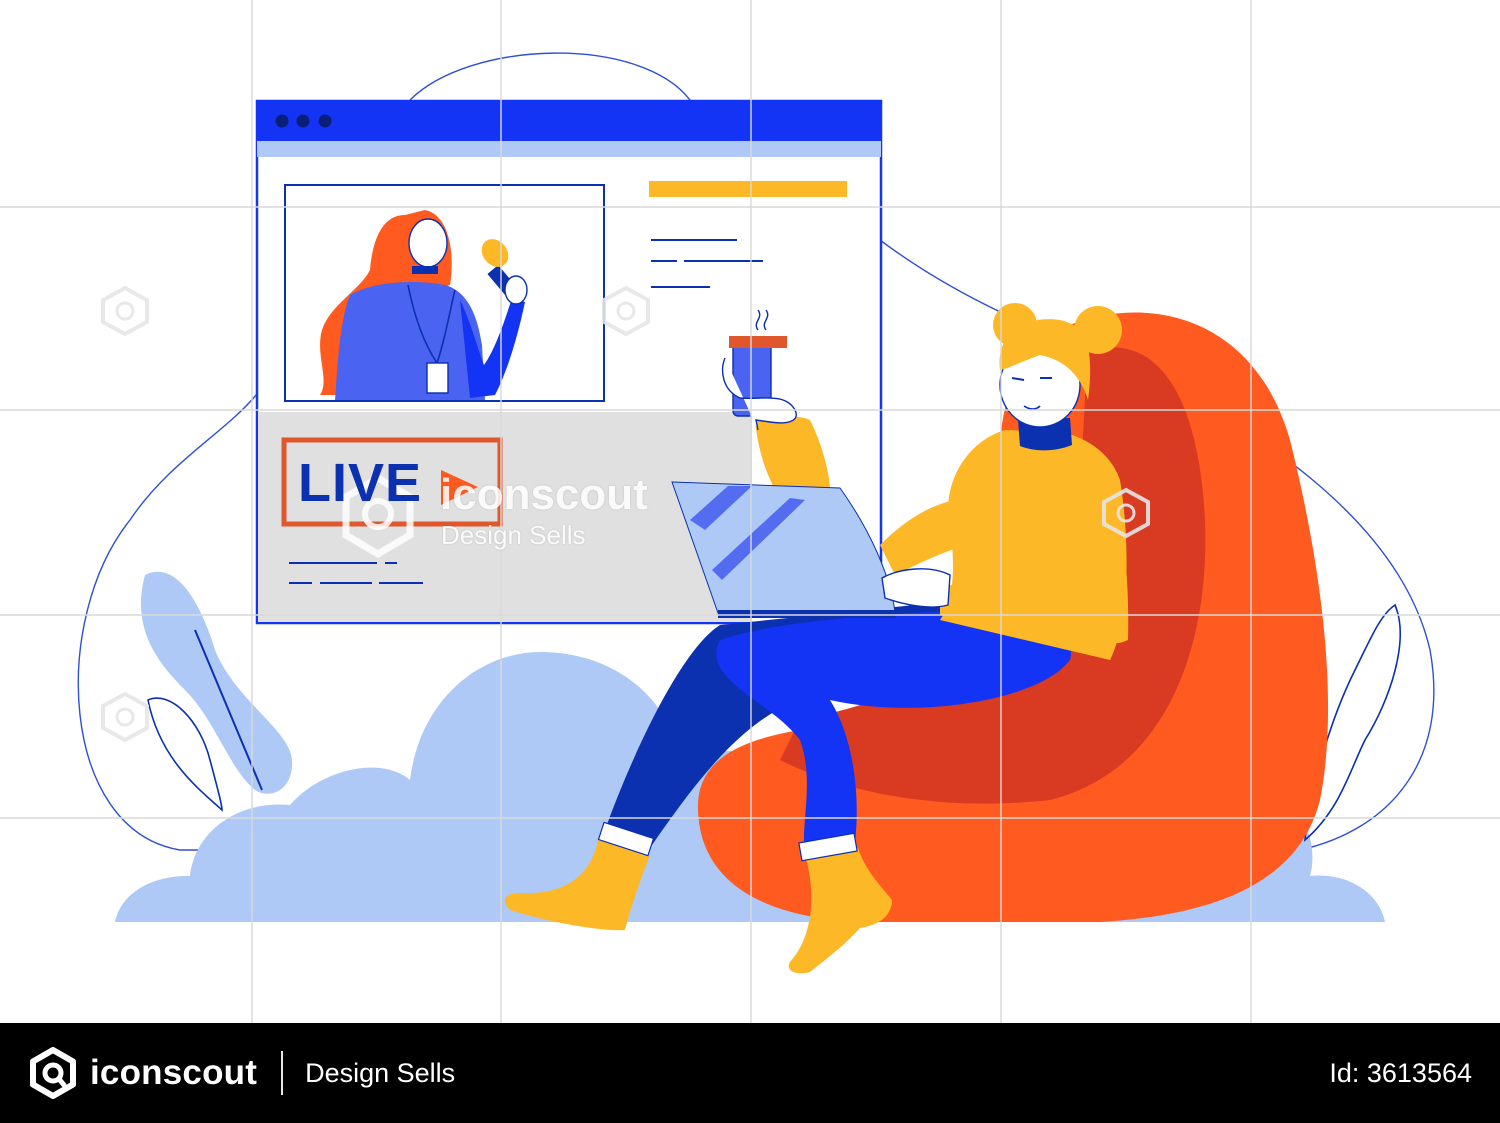 The image size is (1500, 1123). What do you see at coordinates (174, 1072) in the screenshot?
I see `footer-brand: iconscout` at bounding box center [174, 1072].